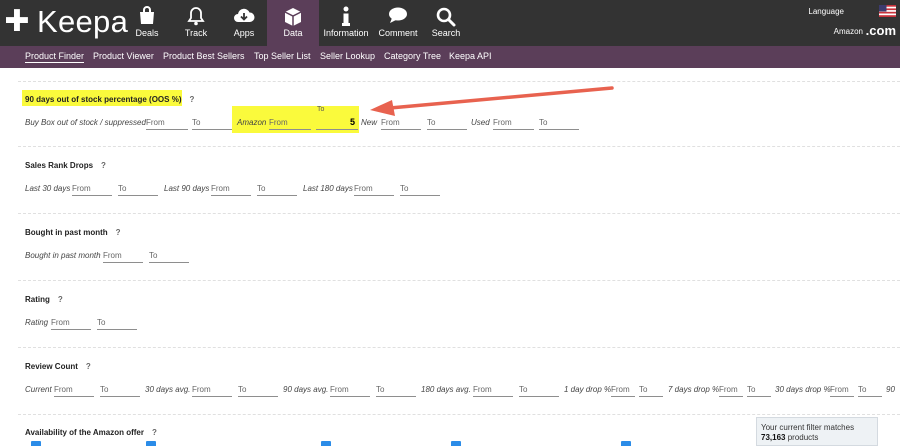 This screenshot has width=900, height=446. I want to click on rating-section-title: Rating?, so click(44, 299).